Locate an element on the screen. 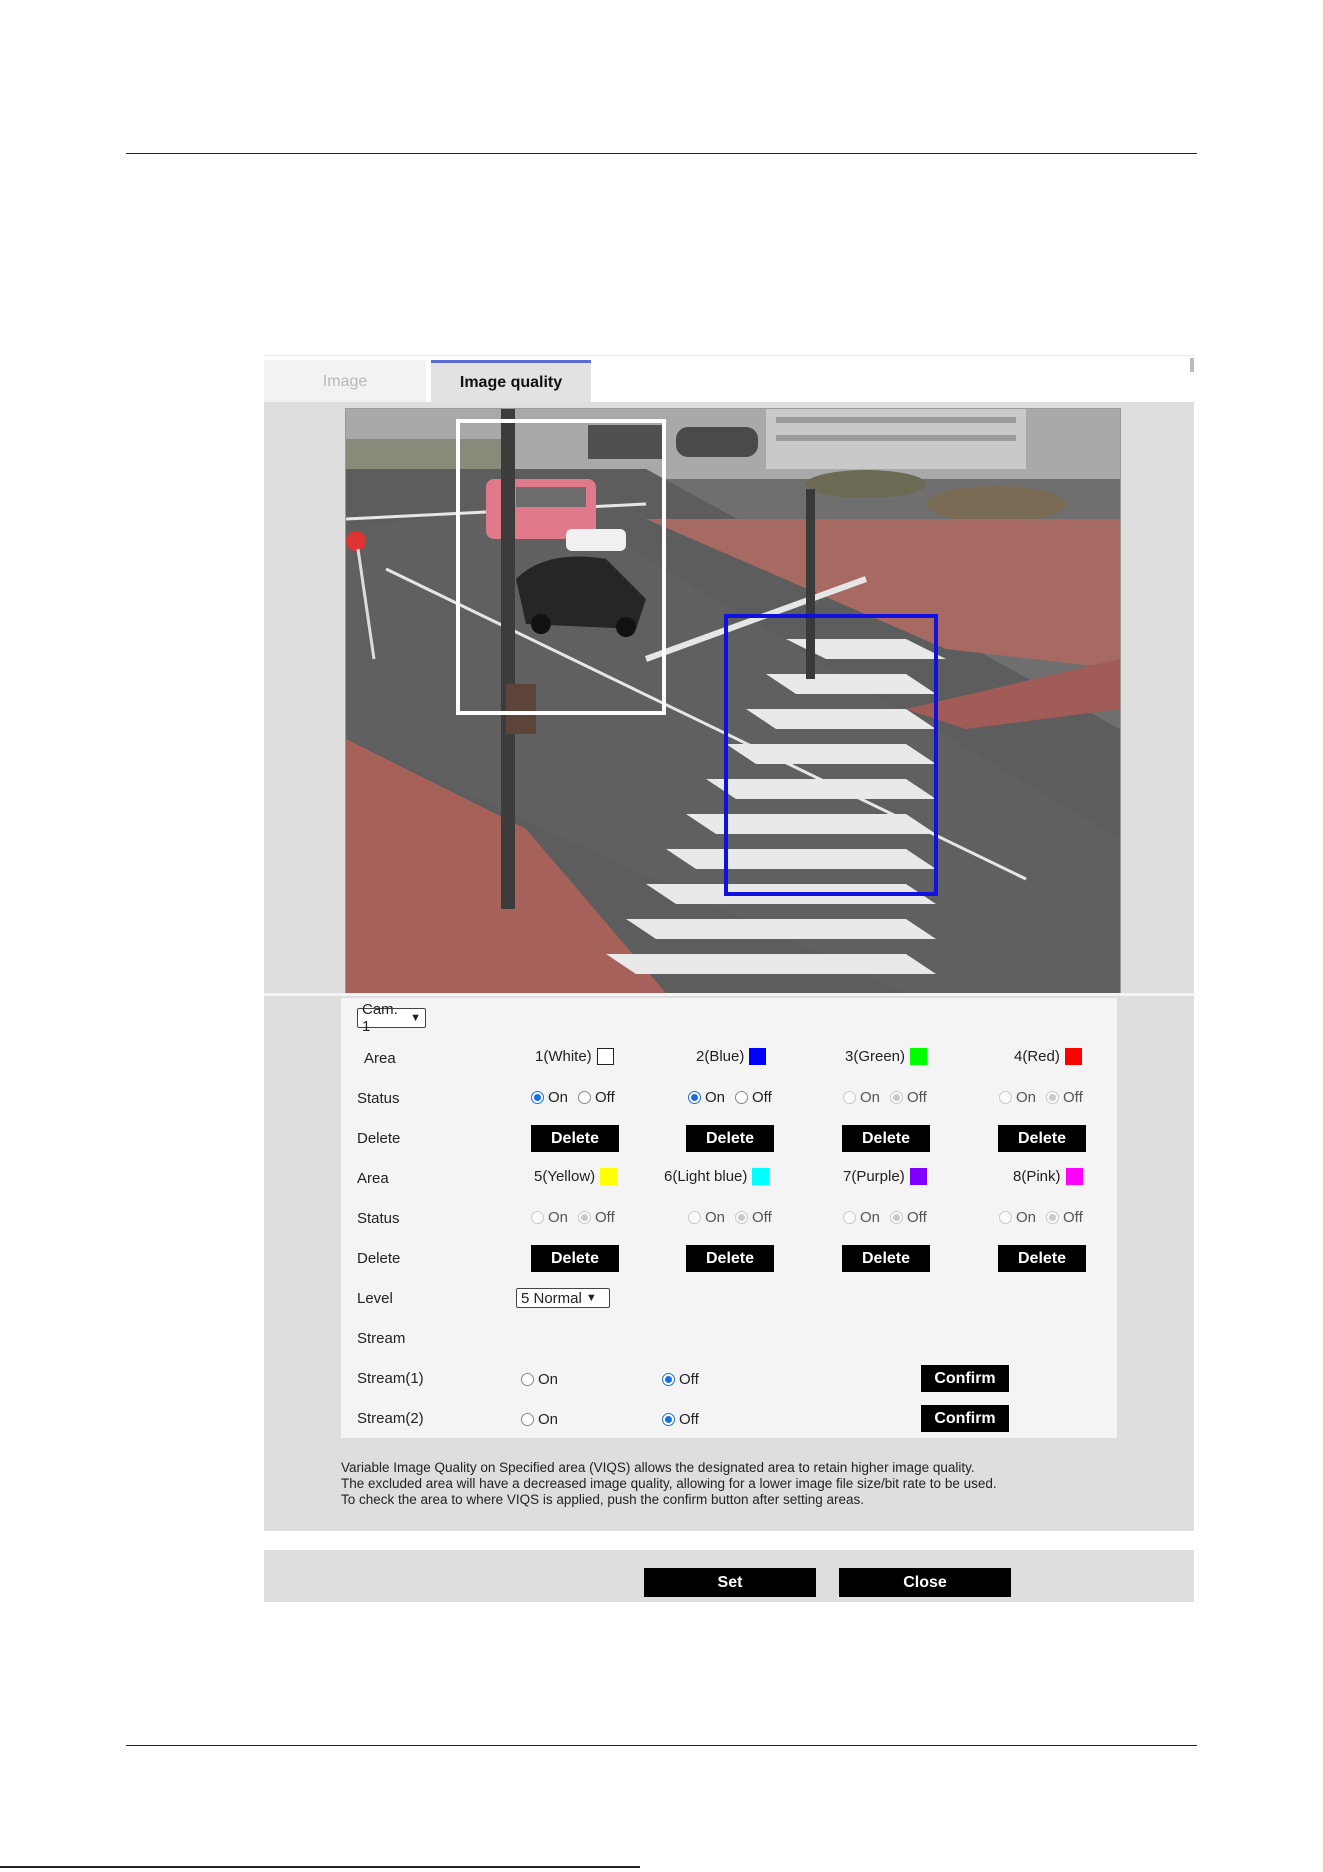  panel-divider is located at coordinates (729, 994).